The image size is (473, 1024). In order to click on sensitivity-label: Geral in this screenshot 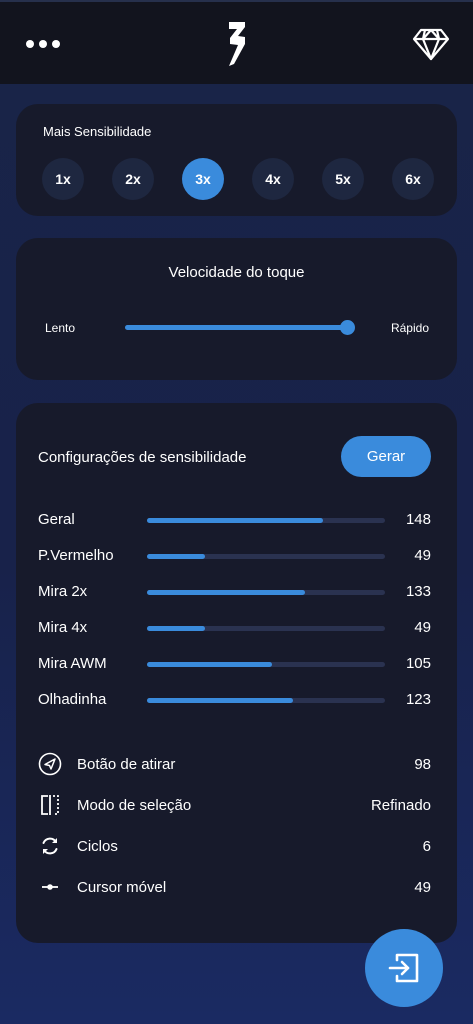, I will do `click(56, 519)`.